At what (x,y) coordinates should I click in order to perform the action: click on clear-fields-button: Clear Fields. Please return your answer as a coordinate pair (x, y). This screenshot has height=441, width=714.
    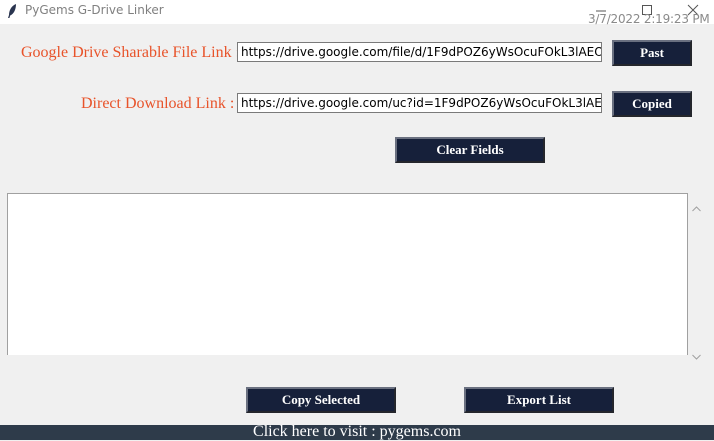
    Looking at the image, I should click on (470, 150).